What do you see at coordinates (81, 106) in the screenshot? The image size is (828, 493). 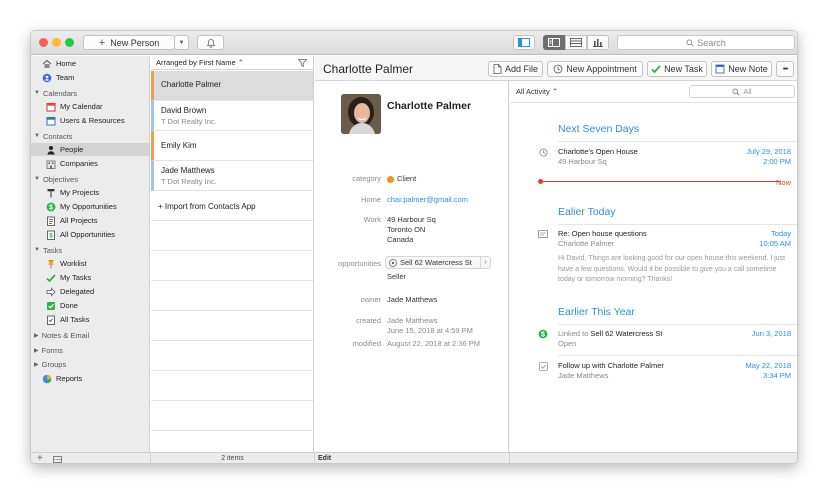 I see `sidebar-item-label: My Calendar` at bounding box center [81, 106].